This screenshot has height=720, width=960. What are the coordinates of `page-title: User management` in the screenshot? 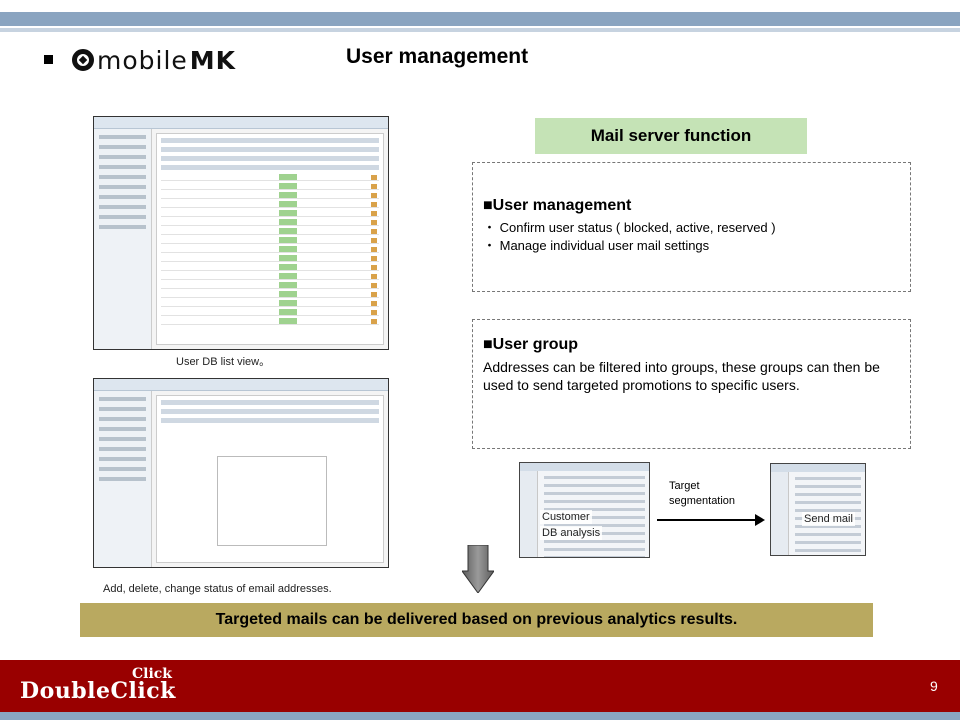 It's located at (437, 56).